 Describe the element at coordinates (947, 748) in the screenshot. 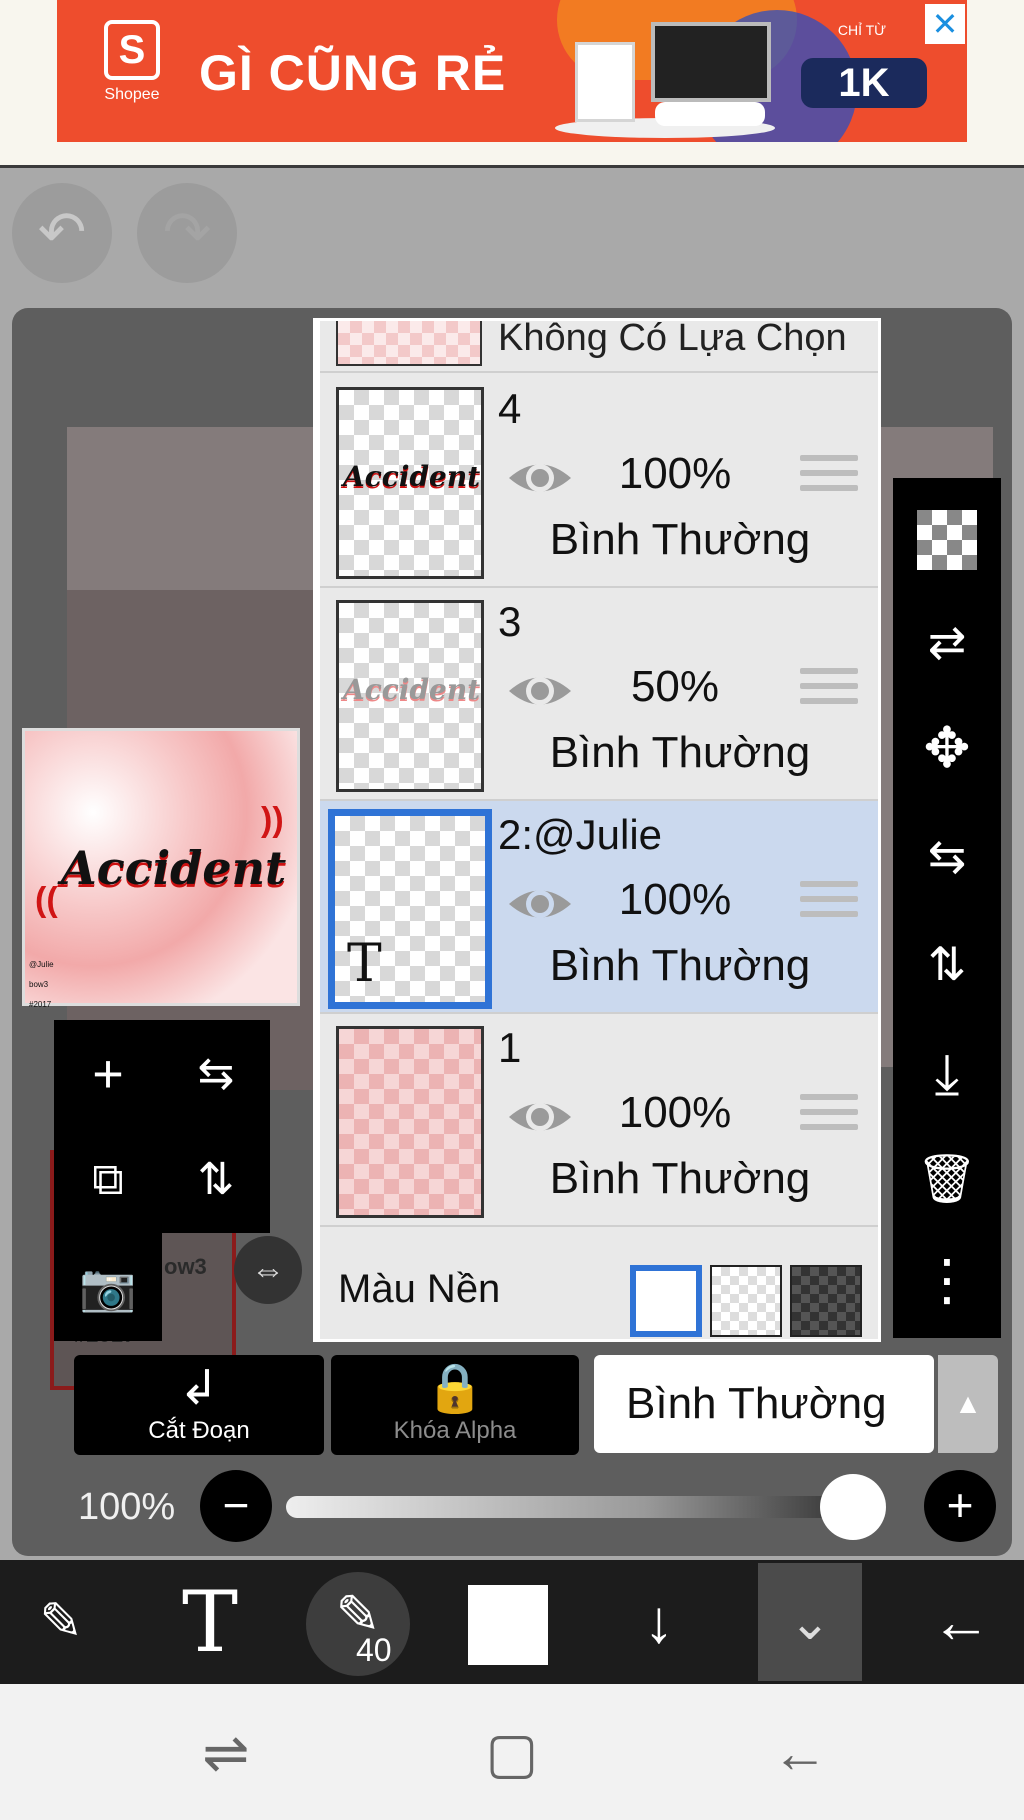

I see `move-icon: ✥` at that location.